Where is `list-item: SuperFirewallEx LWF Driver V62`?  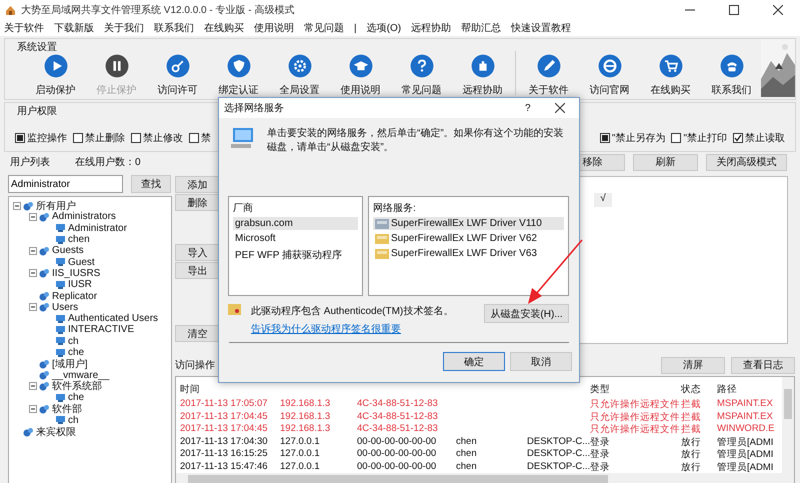
list-item: SuperFirewallEx LWF Driver V62 is located at coordinates (468, 238).